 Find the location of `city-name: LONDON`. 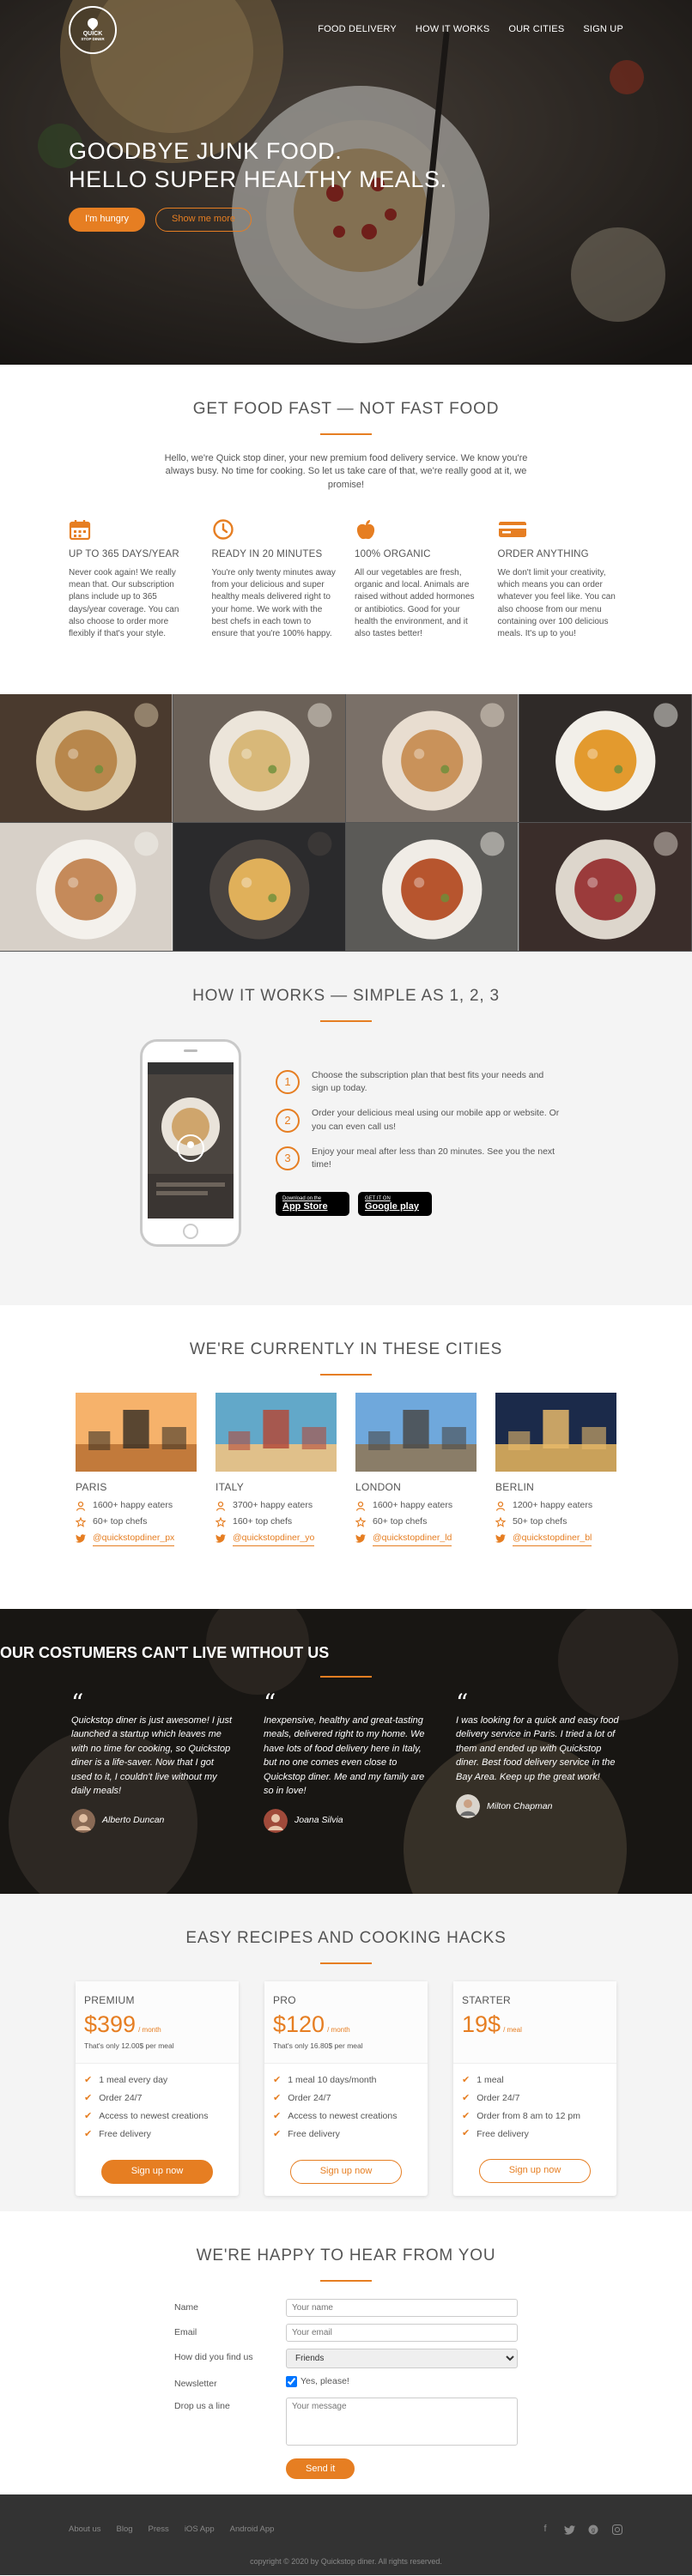

city-name: LONDON is located at coordinates (378, 1486).